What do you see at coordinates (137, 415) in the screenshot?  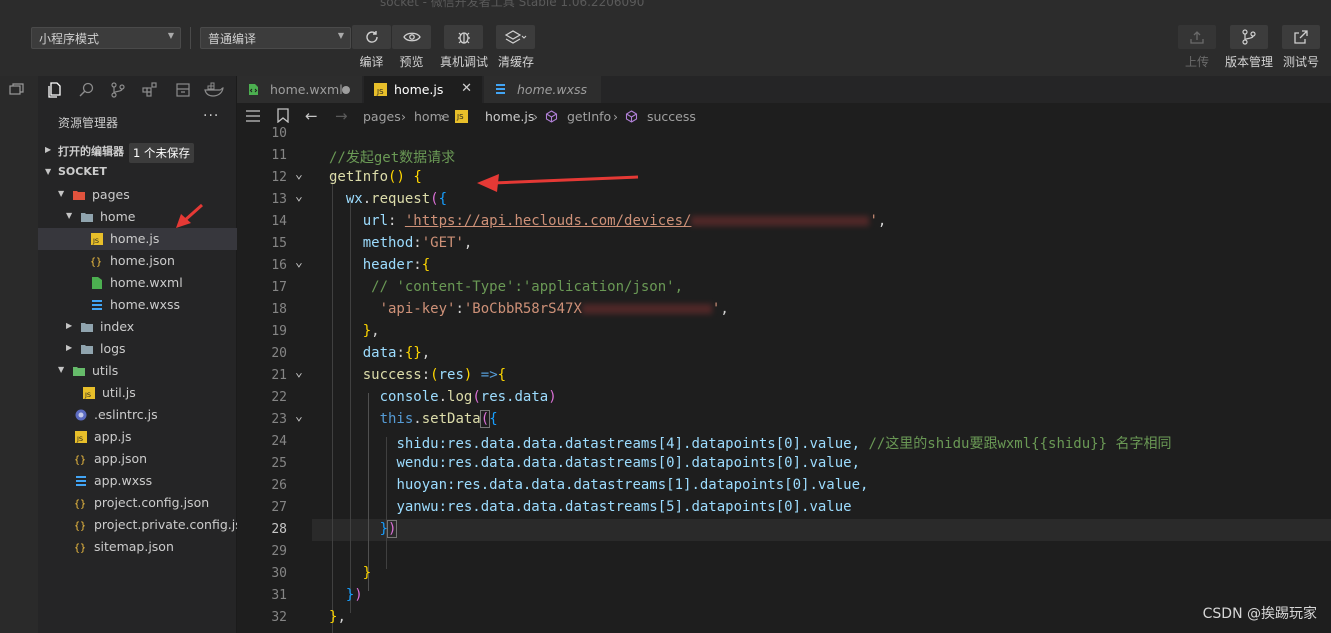 I see `tree-file: .eslintrc.js` at bounding box center [137, 415].